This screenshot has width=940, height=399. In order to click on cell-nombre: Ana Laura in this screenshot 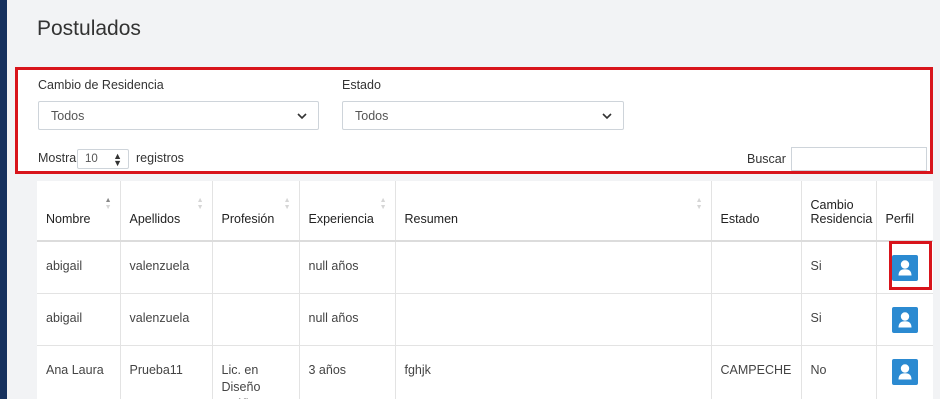, I will do `click(79, 372)`.